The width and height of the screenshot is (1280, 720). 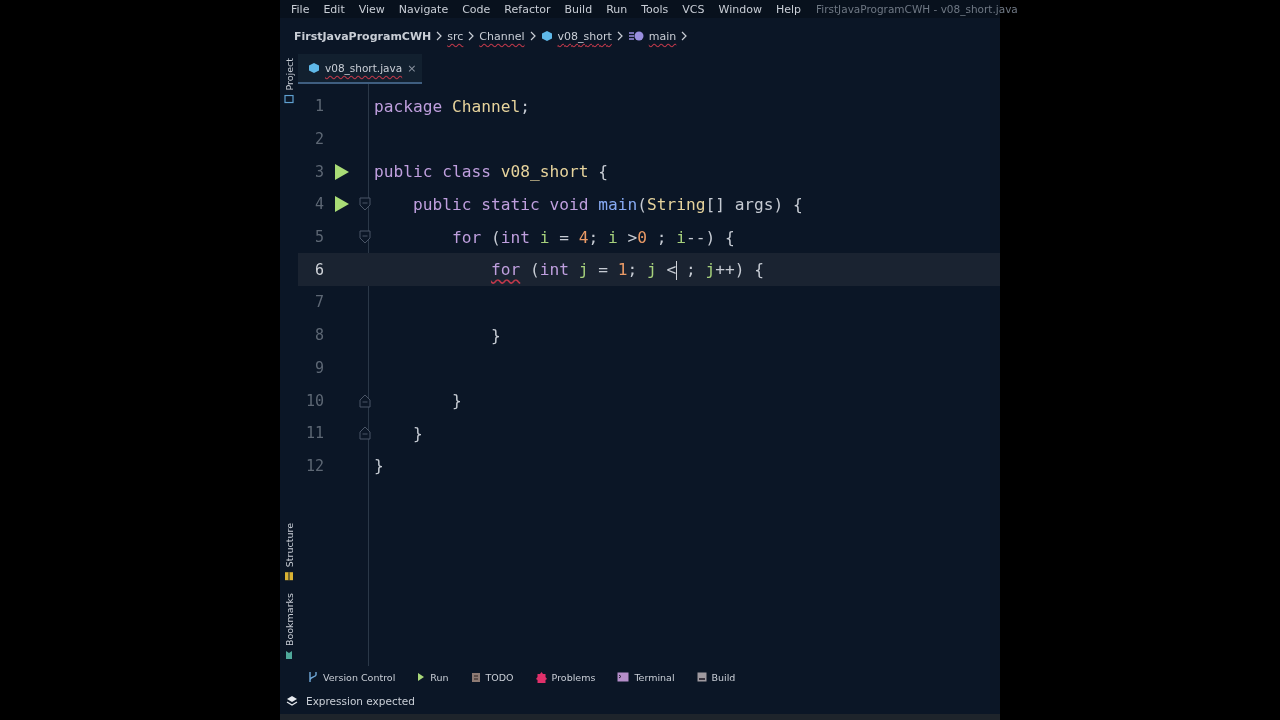 I want to click on warning-icon, so click(x=541, y=677).